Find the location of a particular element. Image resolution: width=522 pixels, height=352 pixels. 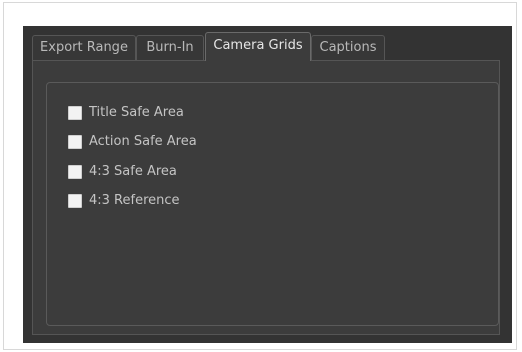

four-three-reference-option: 4:3 Reference is located at coordinates (124, 201).